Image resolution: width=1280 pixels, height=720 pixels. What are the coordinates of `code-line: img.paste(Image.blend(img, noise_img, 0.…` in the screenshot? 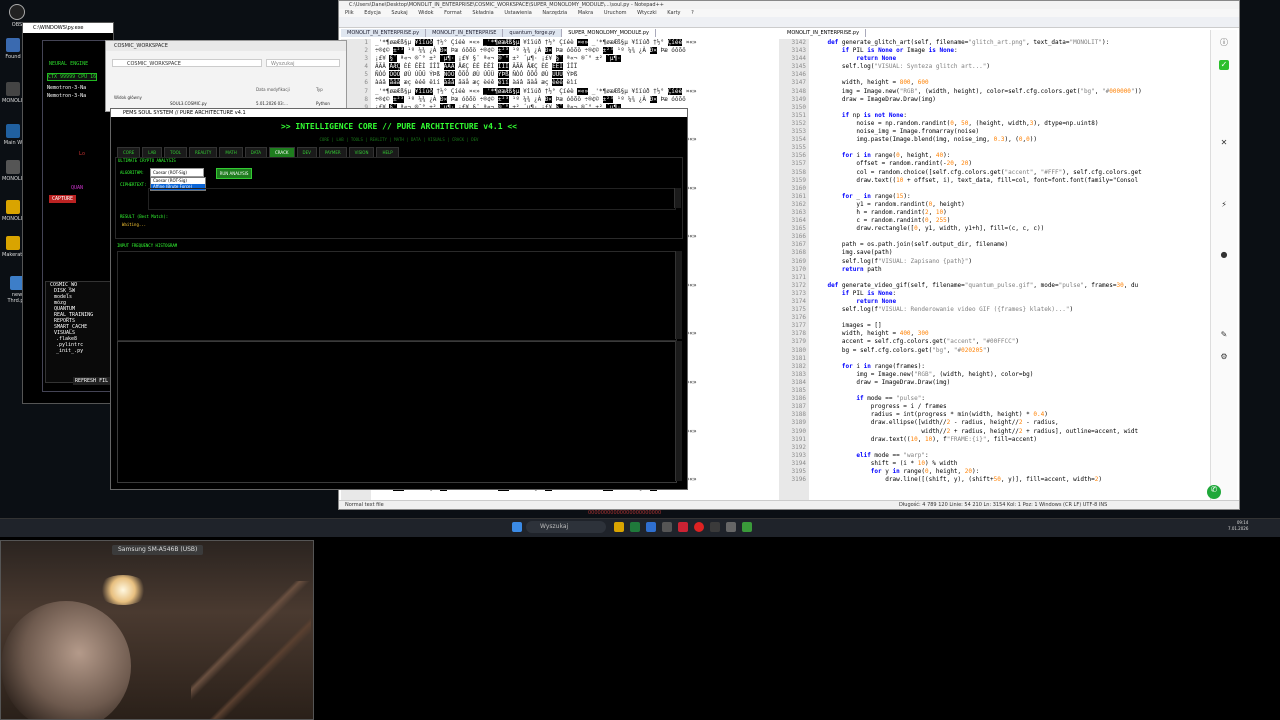 It's located at (925, 140).